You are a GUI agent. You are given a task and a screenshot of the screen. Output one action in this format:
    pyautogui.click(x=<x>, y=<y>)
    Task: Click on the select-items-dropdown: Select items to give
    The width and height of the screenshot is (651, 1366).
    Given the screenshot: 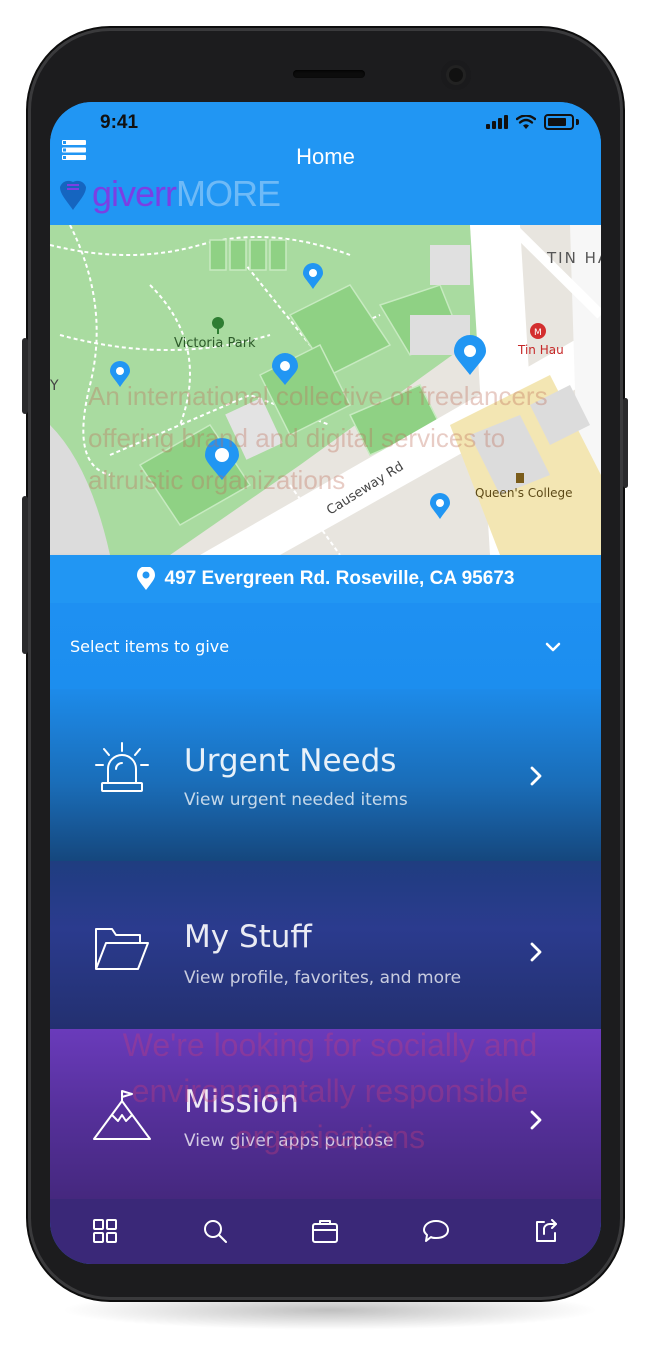 What is the action you would take?
    pyautogui.click(x=325, y=646)
    